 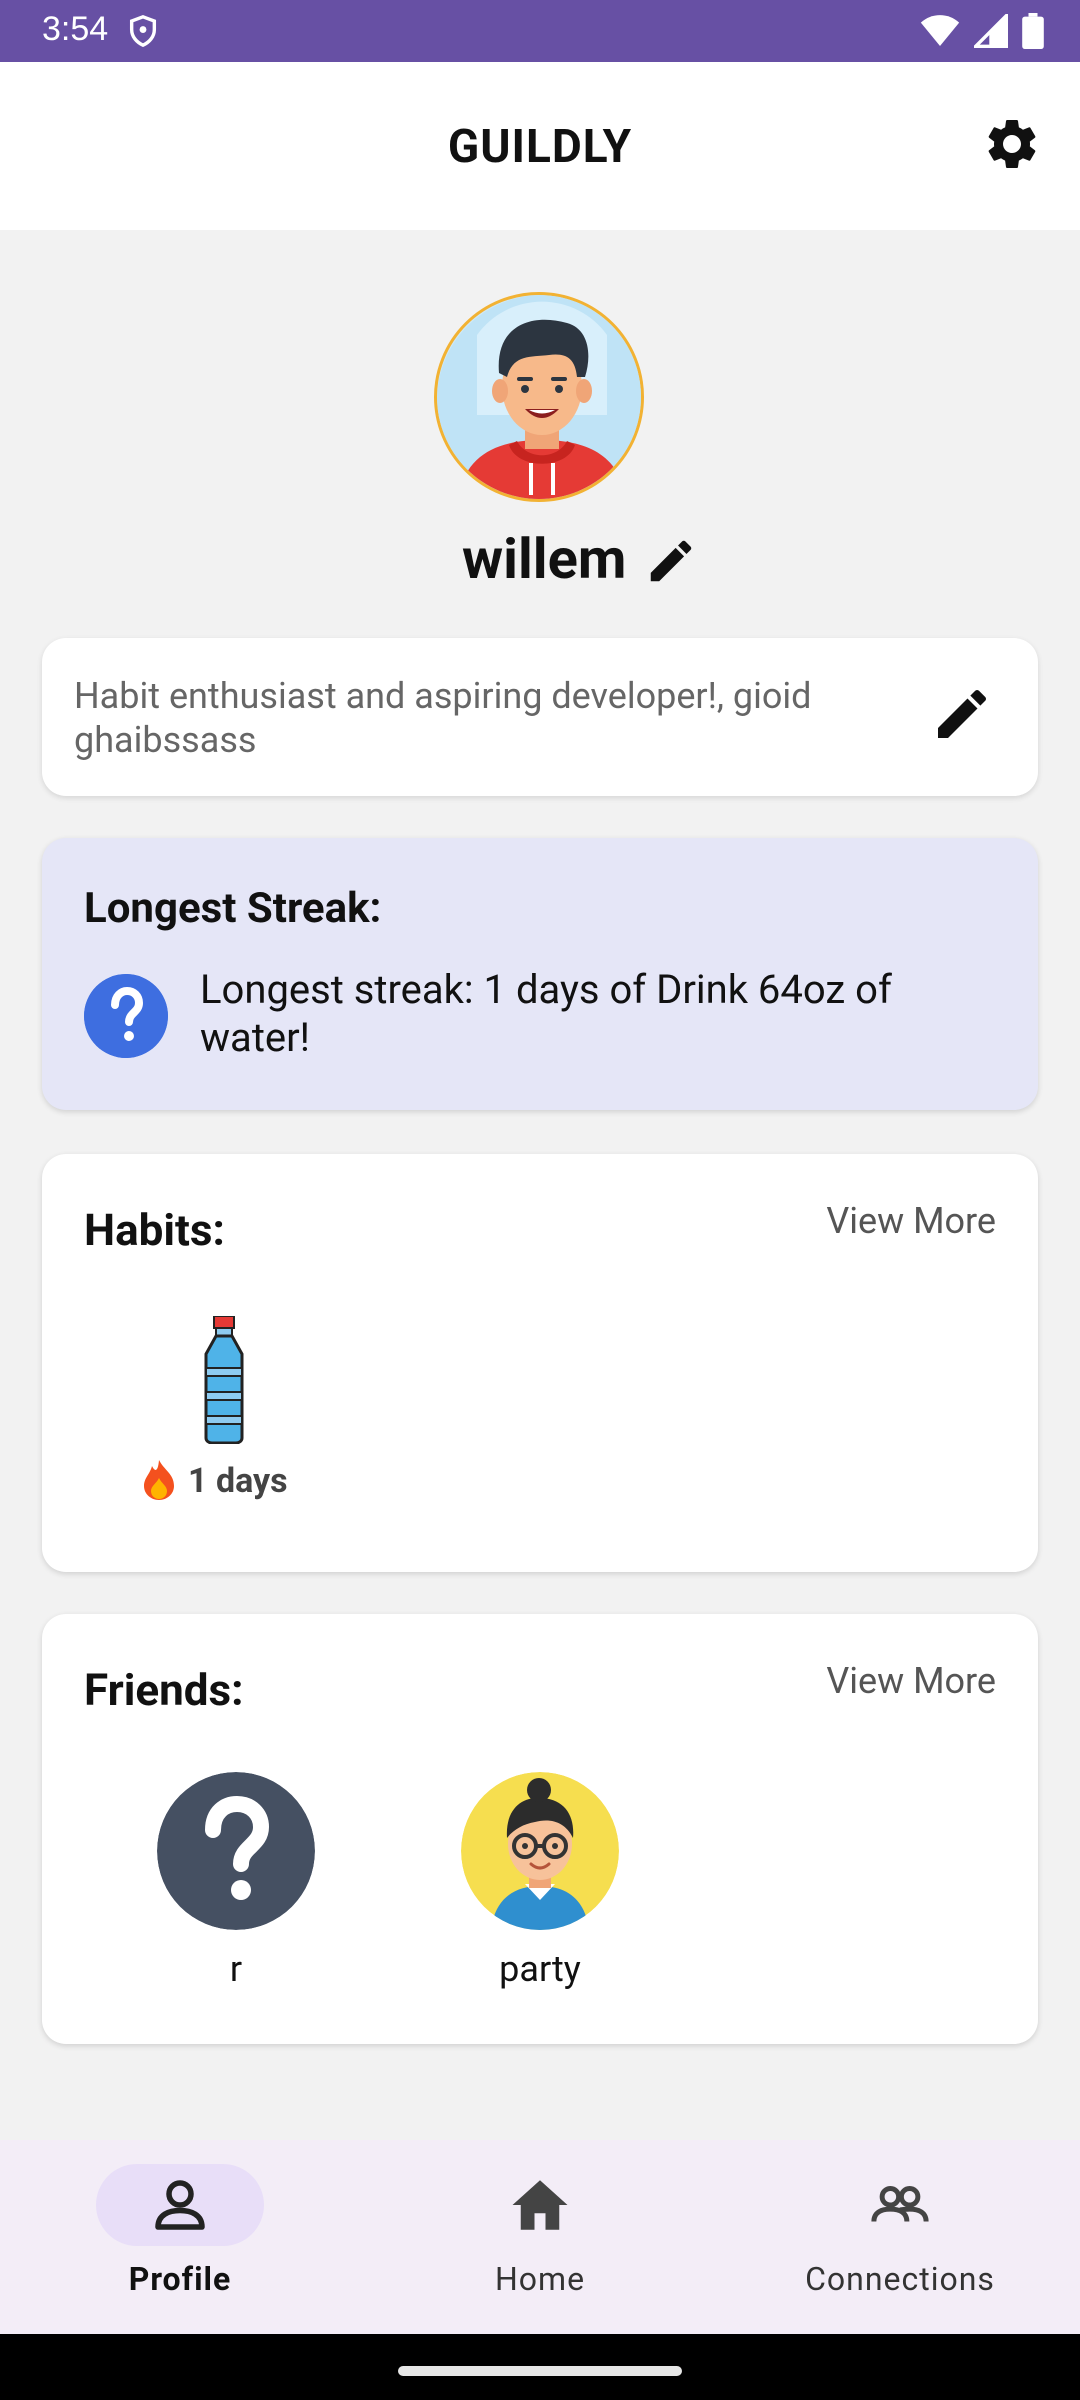 I want to click on nav-label-profile: Profile, so click(x=180, y=2279).